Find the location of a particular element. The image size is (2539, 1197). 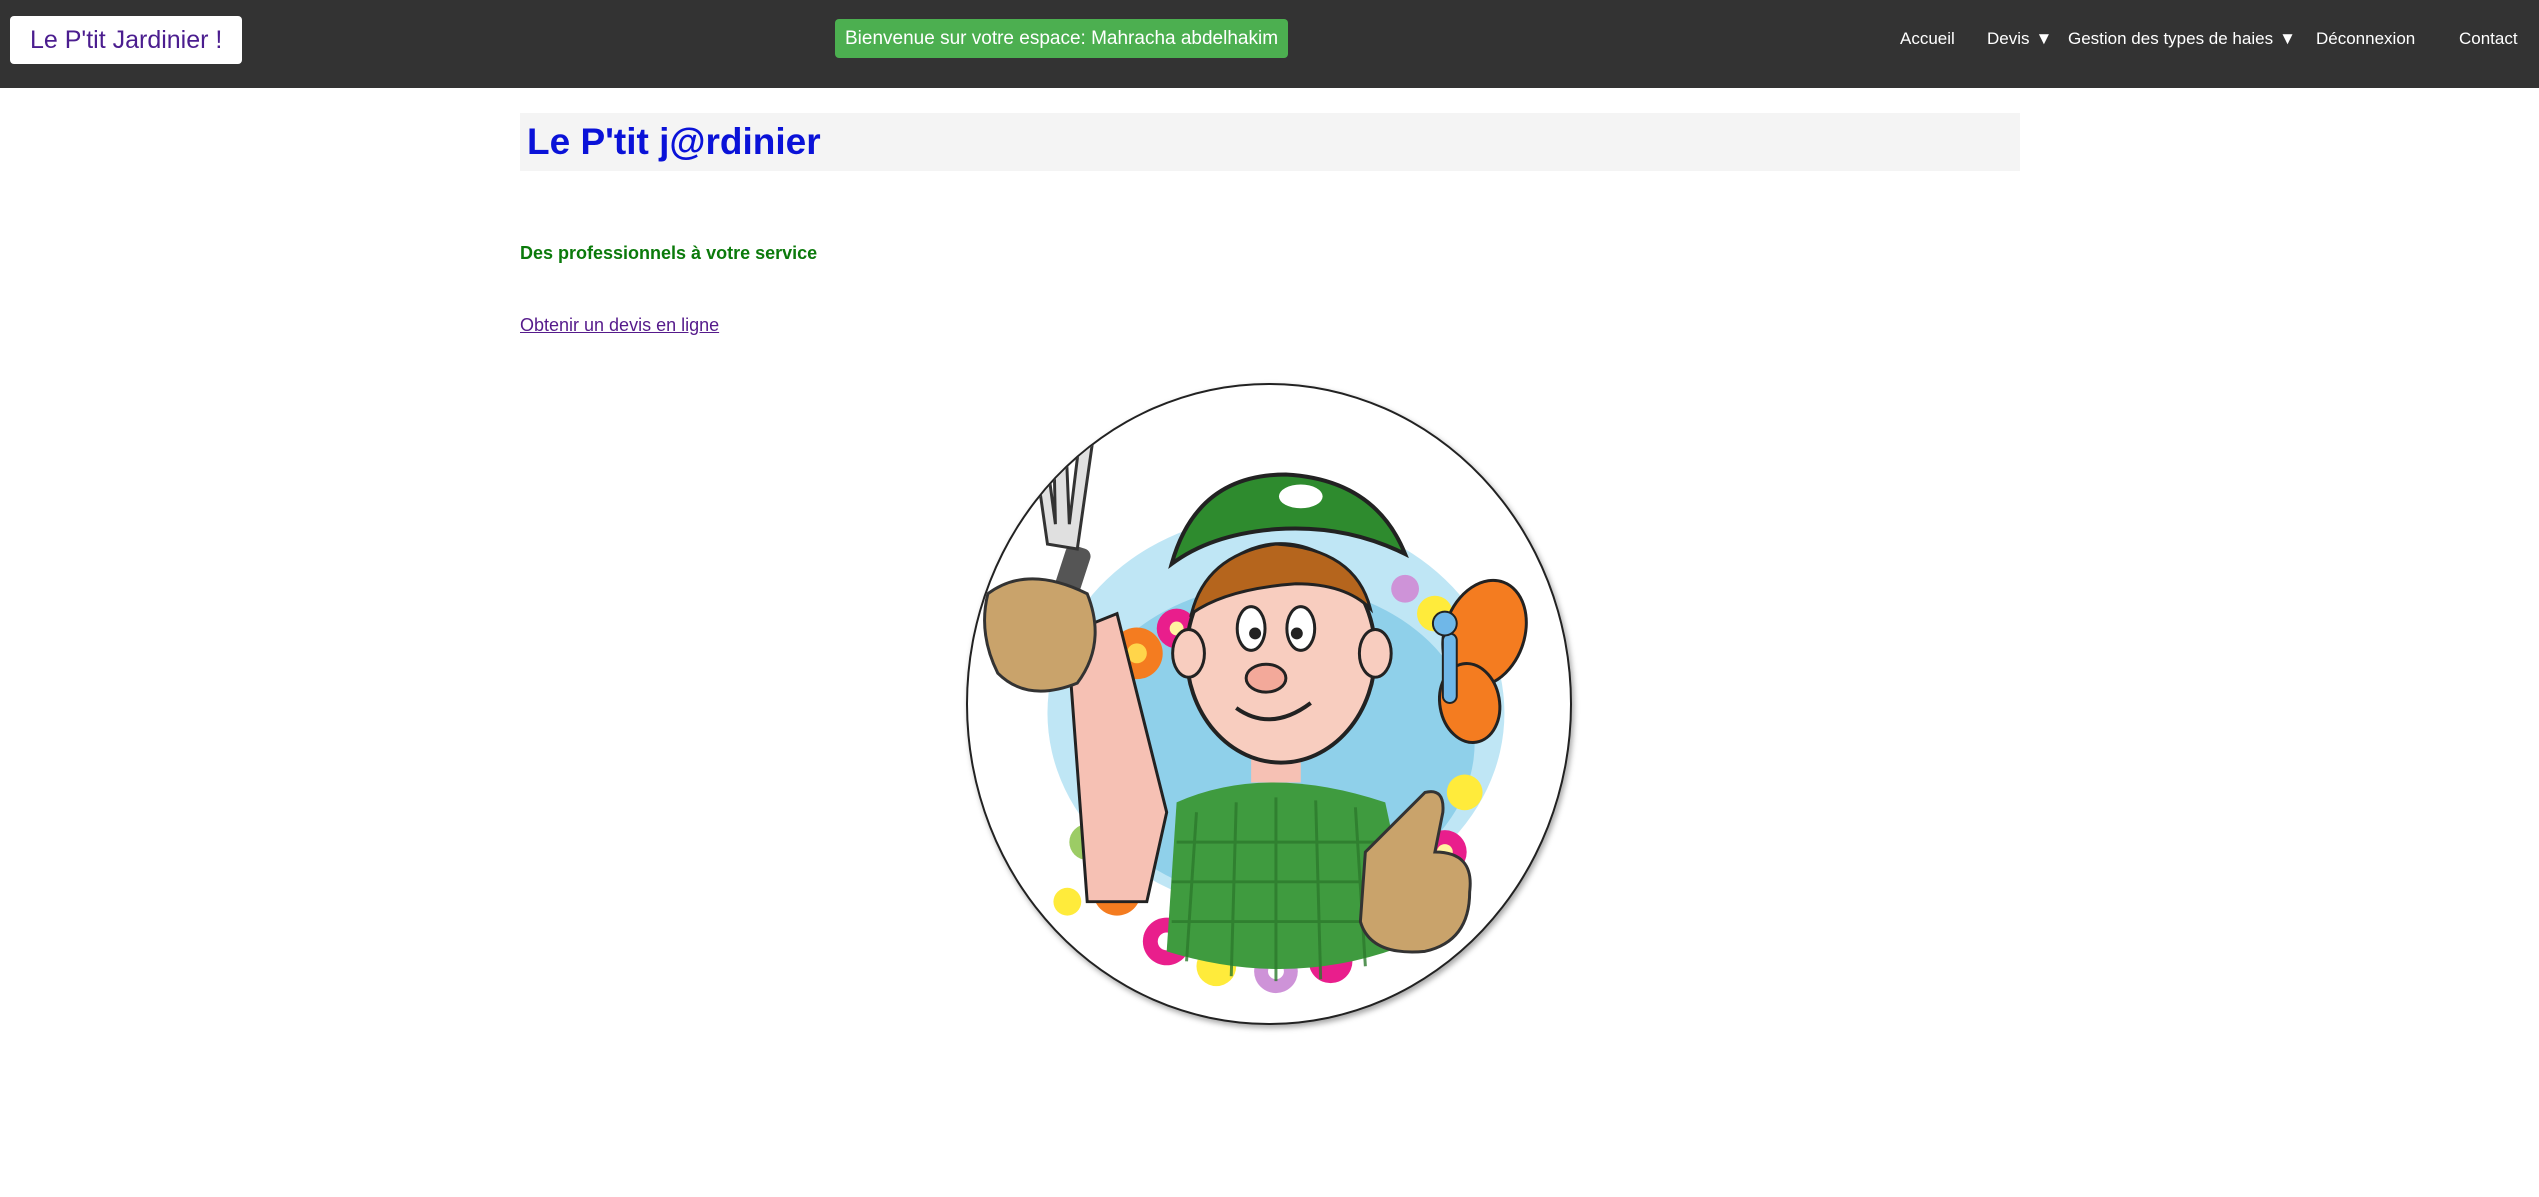

online-quote-link: Obtenir un devis en ligne is located at coordinates (619, 325).